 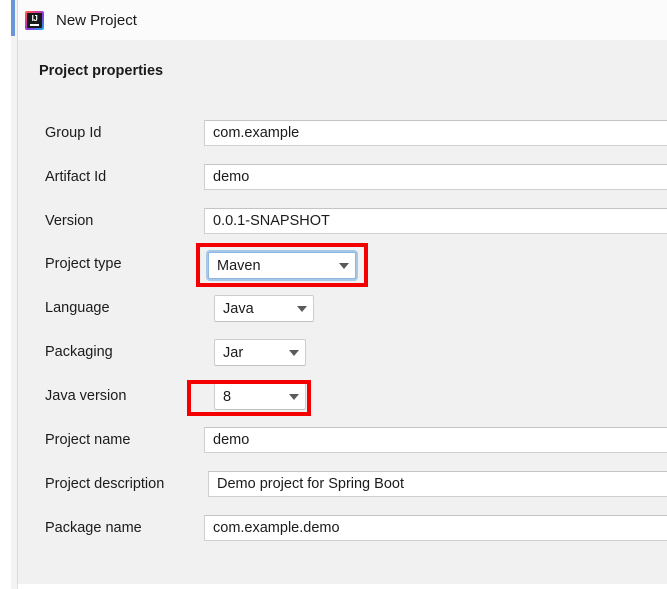 I want to click on form-row-group-id: Group Id, so click(x=342, y=133).